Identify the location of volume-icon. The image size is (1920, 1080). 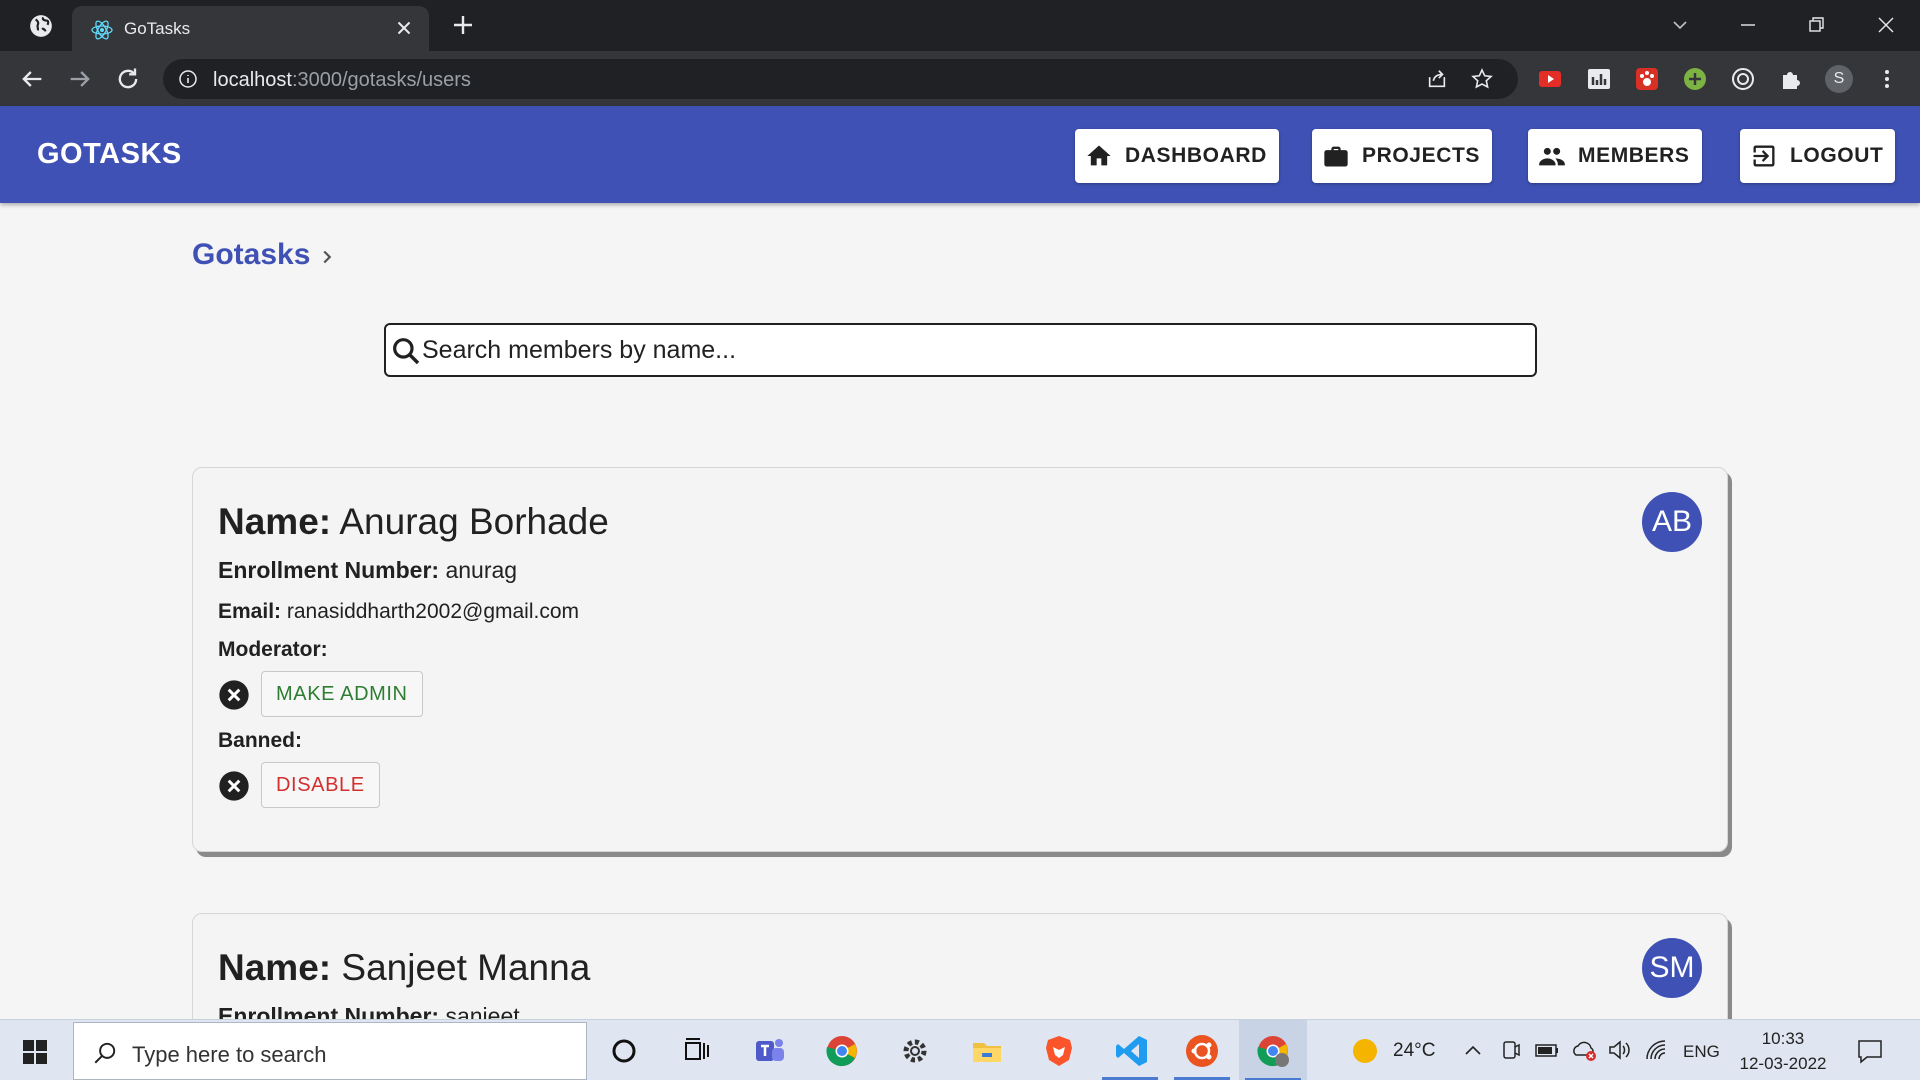
(1619, 1050).